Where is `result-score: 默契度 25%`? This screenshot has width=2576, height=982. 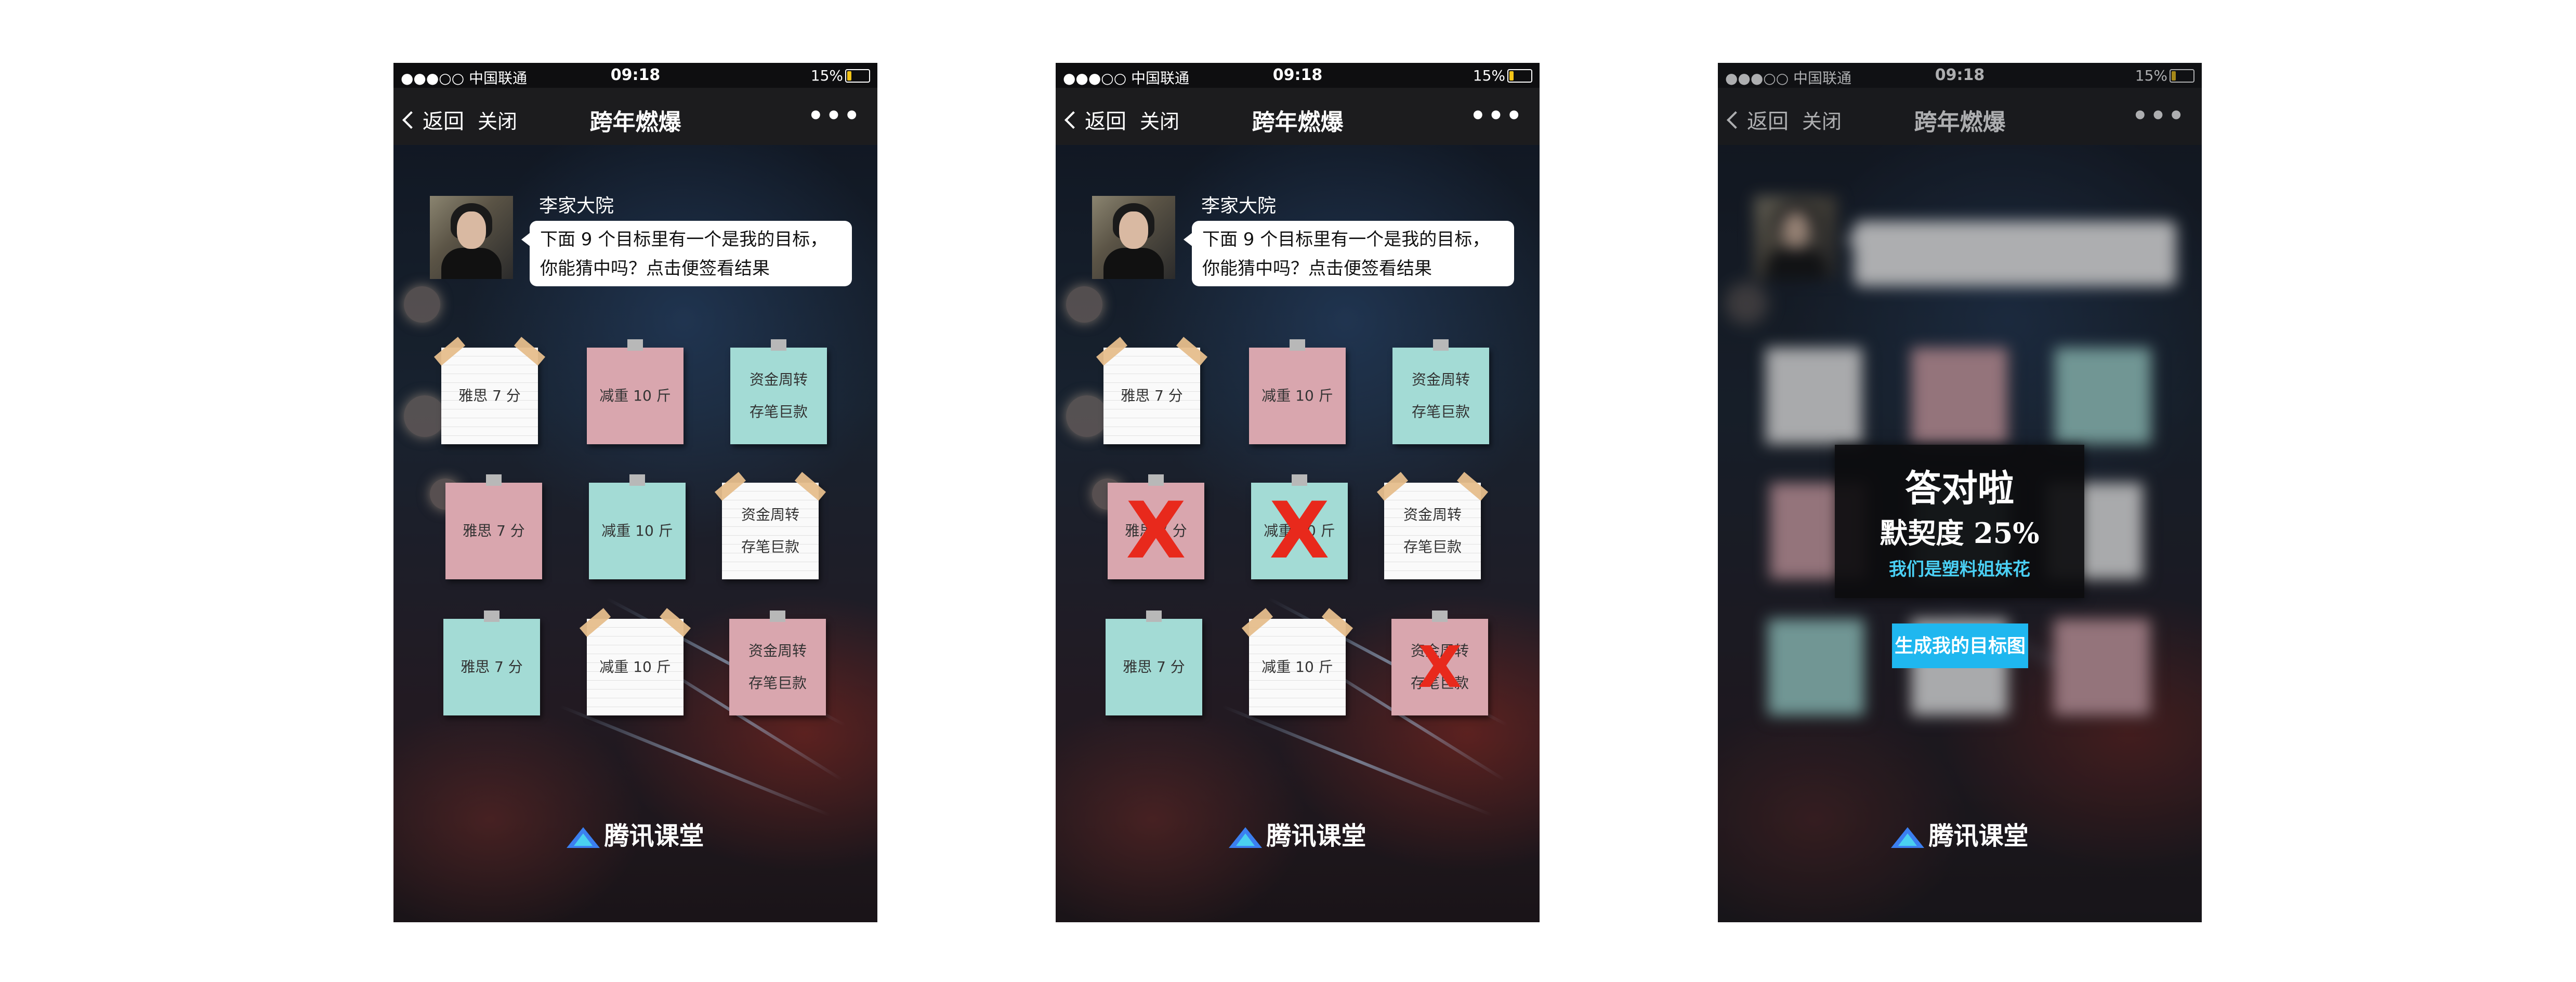 result-score: 默契度 25% is located at coordinates (1960, 533).